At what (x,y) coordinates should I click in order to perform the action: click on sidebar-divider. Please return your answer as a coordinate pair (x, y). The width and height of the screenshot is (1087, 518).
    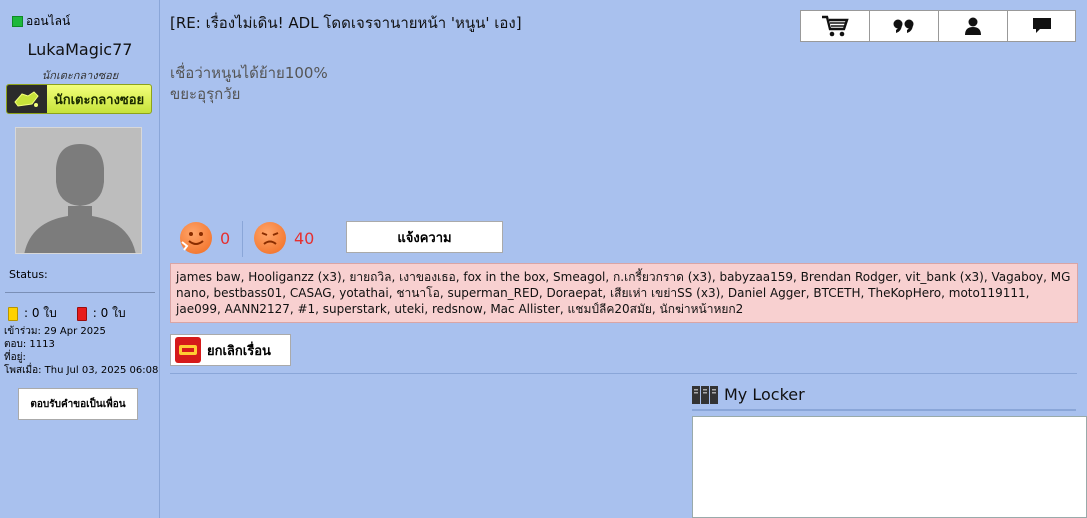
    Looking at the image, I should click on (80, 292).